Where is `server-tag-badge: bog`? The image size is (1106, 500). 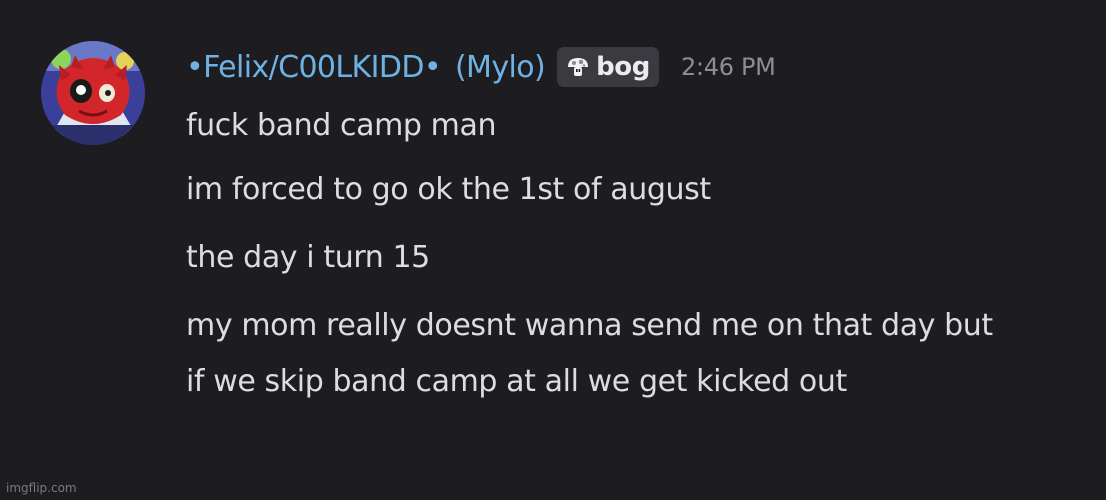
server-tag-badge: bog is located at coordinates (608, 67).